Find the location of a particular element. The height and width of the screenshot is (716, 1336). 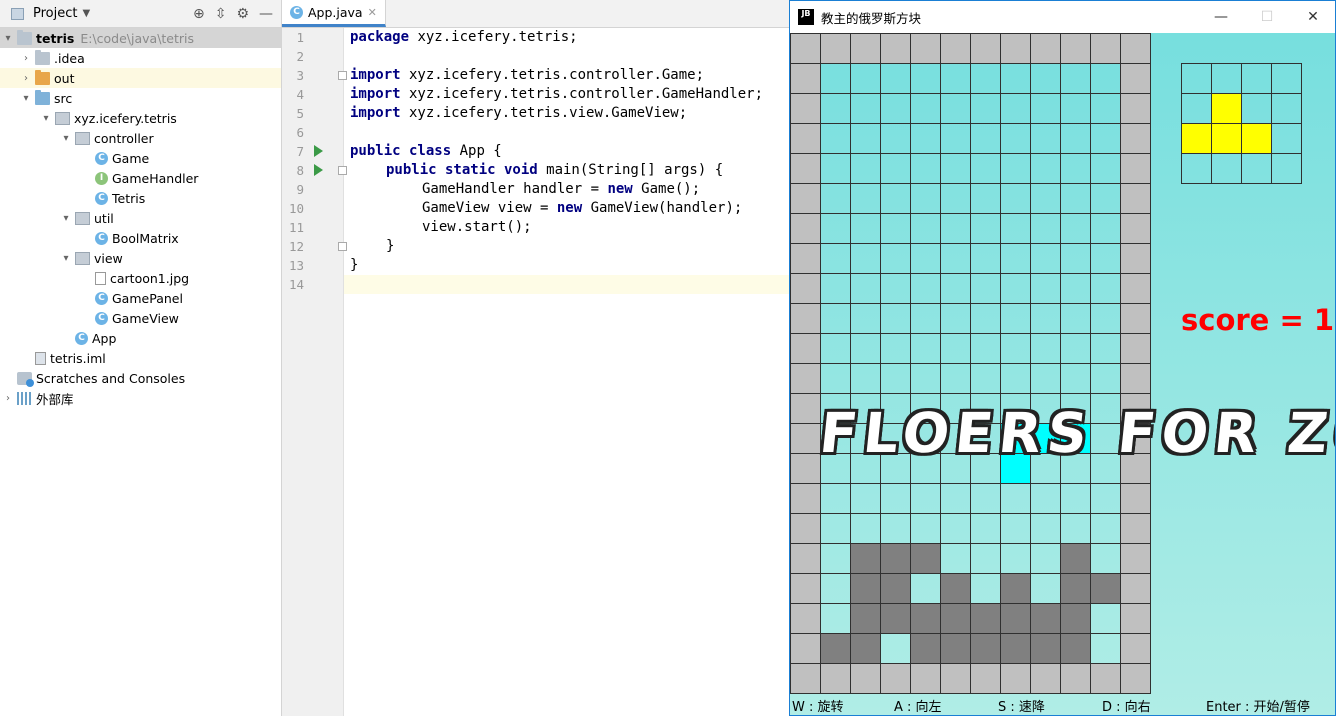

window-title-bar: JB 教主的俄罗斯方块 — ☐ ✕ is located at coordinates (1062, 17).